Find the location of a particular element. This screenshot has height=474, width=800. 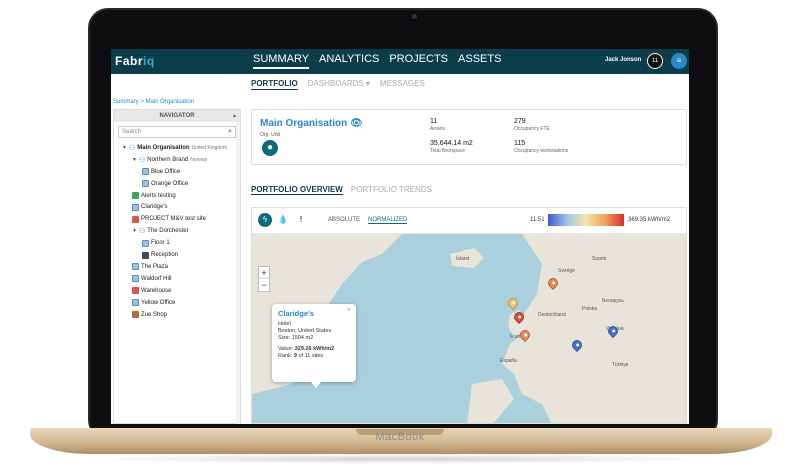

alert-icon: ! is located at coordinates (301, 220).